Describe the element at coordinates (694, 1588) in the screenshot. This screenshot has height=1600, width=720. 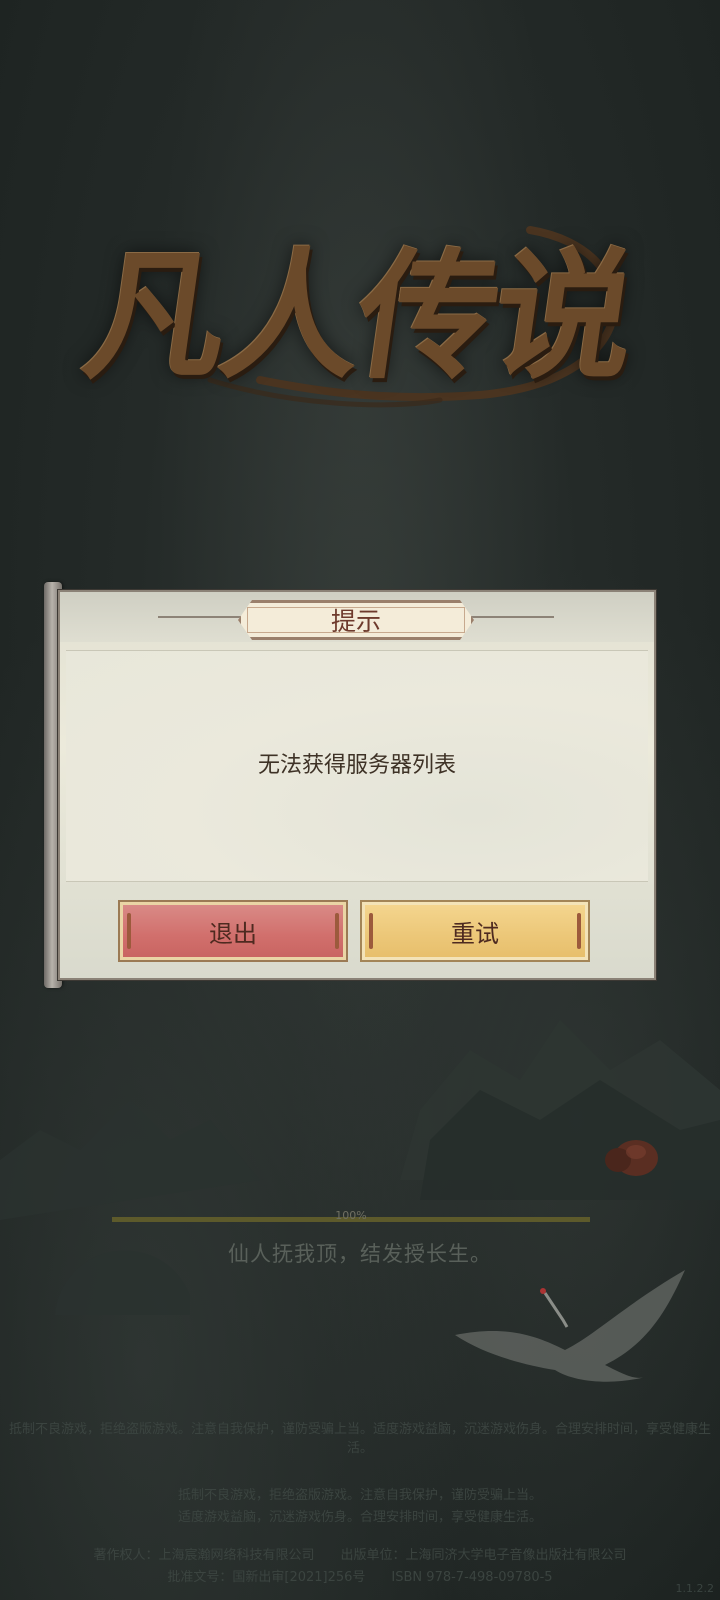
I see `version-text: 1.1.2.2` at that location.